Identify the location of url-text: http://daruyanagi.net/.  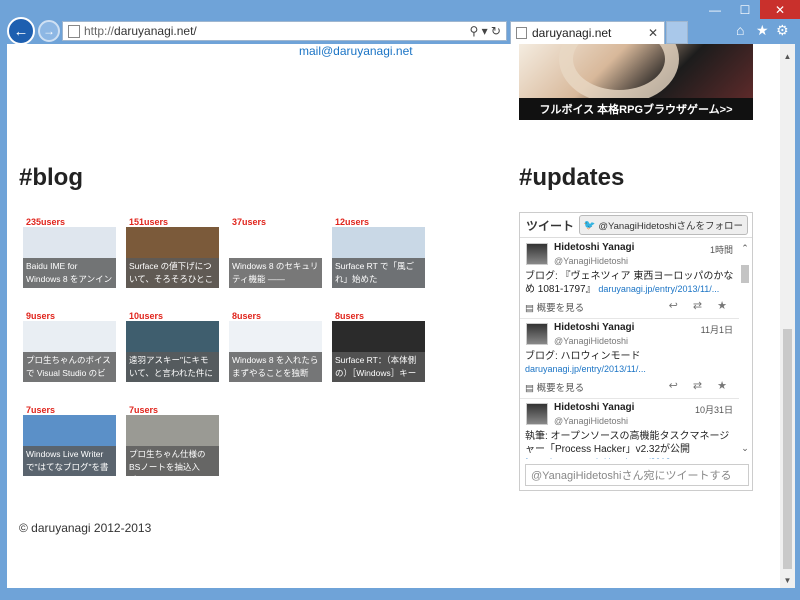
(276, 31).